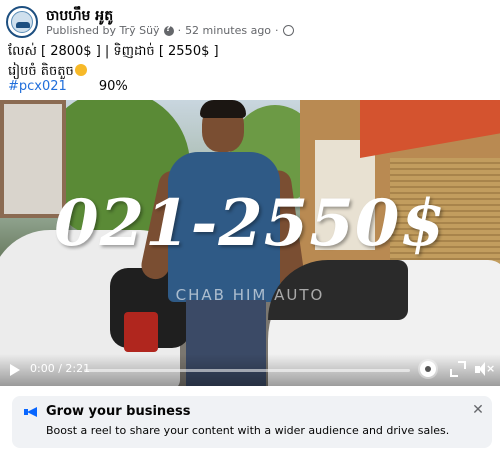  I want to click on smile-emoji-icon, so click(80, 70).